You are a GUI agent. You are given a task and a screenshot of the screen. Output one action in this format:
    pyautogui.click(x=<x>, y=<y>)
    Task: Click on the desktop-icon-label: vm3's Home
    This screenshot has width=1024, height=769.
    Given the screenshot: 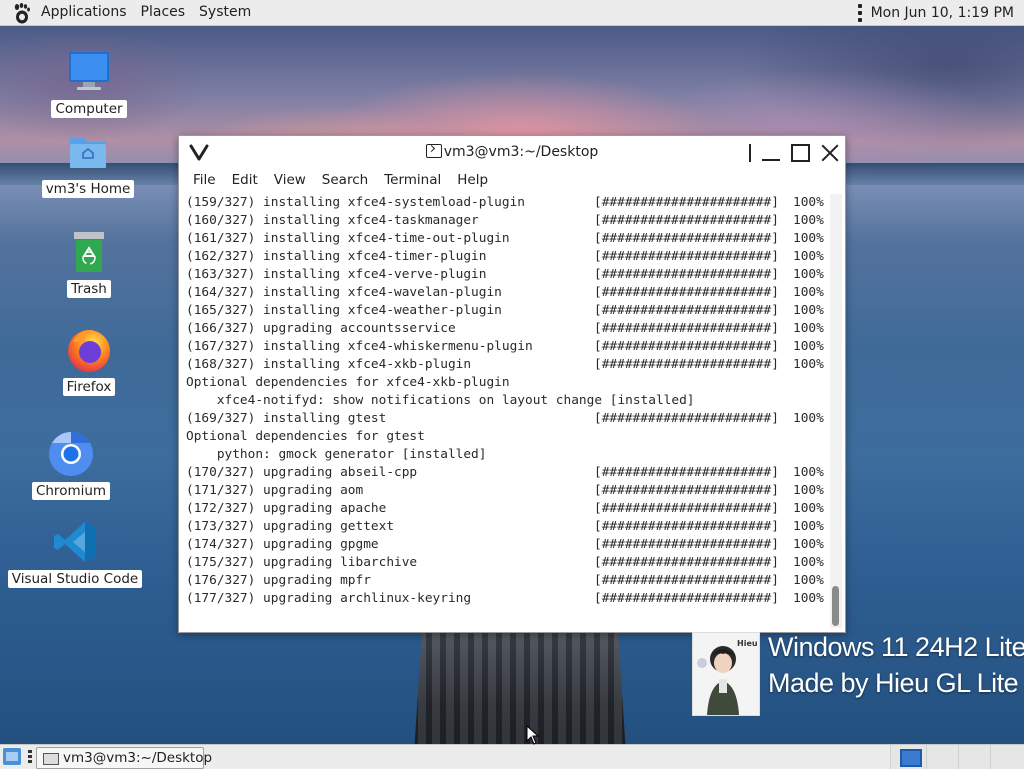 What is the action you would take?
    pyautogui.click(x=88, y=189)
    